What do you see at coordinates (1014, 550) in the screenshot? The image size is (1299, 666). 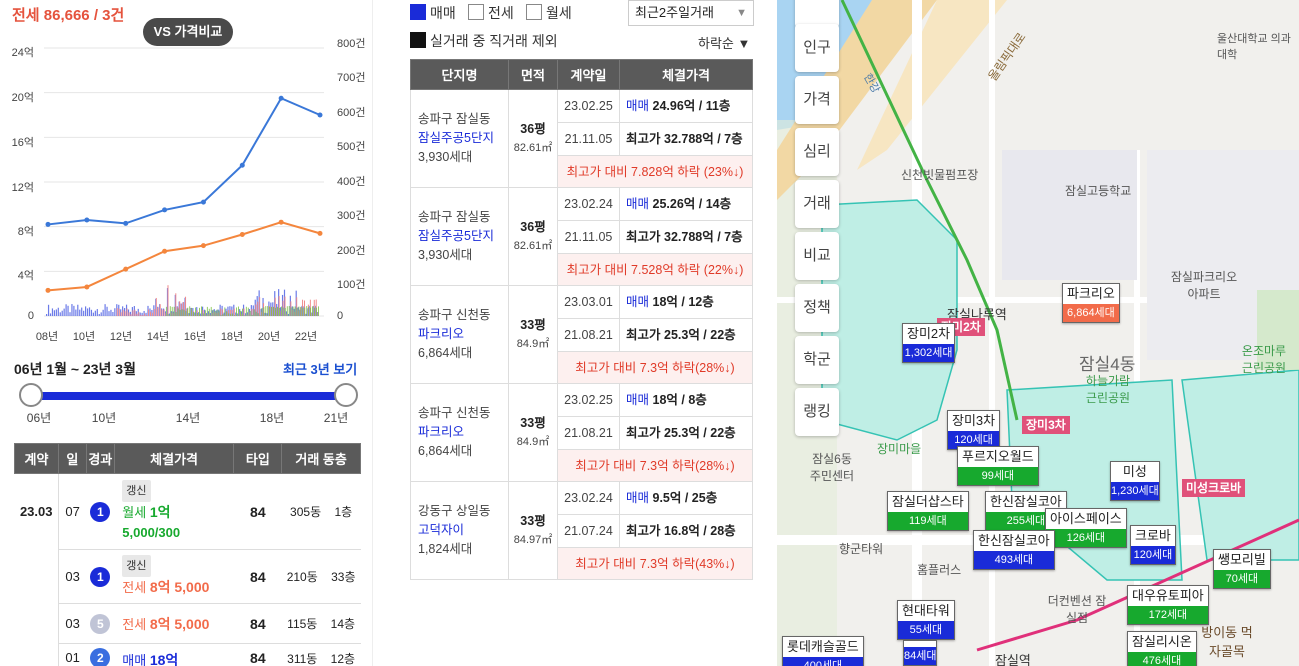 I see `complex-pin: 한신잠실코아 493세대` at bounding box center [1014, 550].